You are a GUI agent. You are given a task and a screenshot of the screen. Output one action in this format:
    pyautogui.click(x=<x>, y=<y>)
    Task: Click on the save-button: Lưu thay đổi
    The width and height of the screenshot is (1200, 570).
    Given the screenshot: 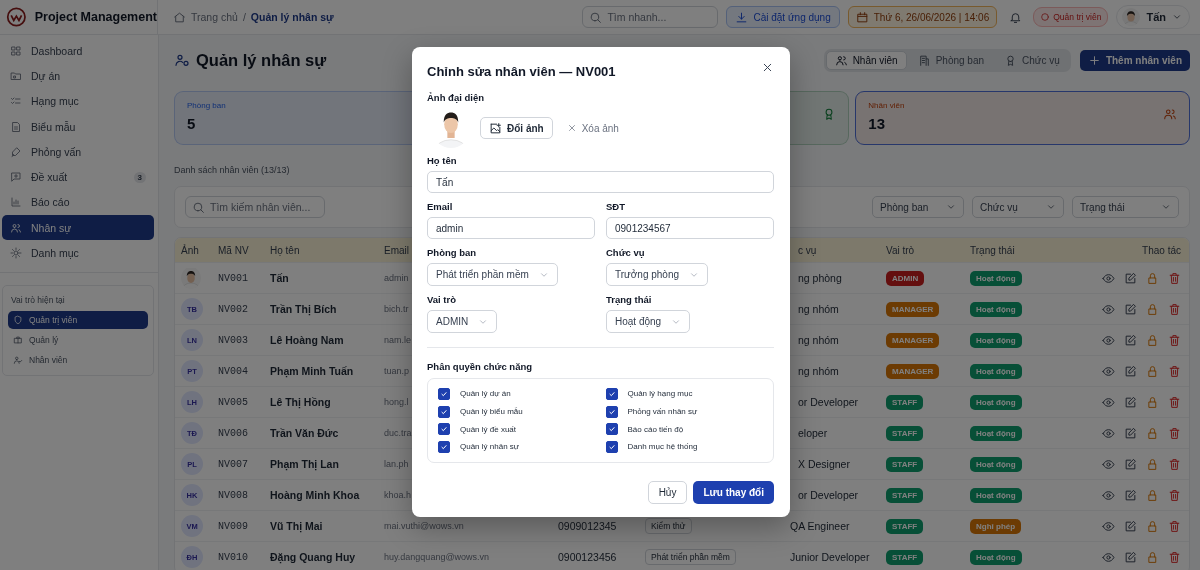 What is the action you would take?
    pyautogui.click(x=733, y=492)
    